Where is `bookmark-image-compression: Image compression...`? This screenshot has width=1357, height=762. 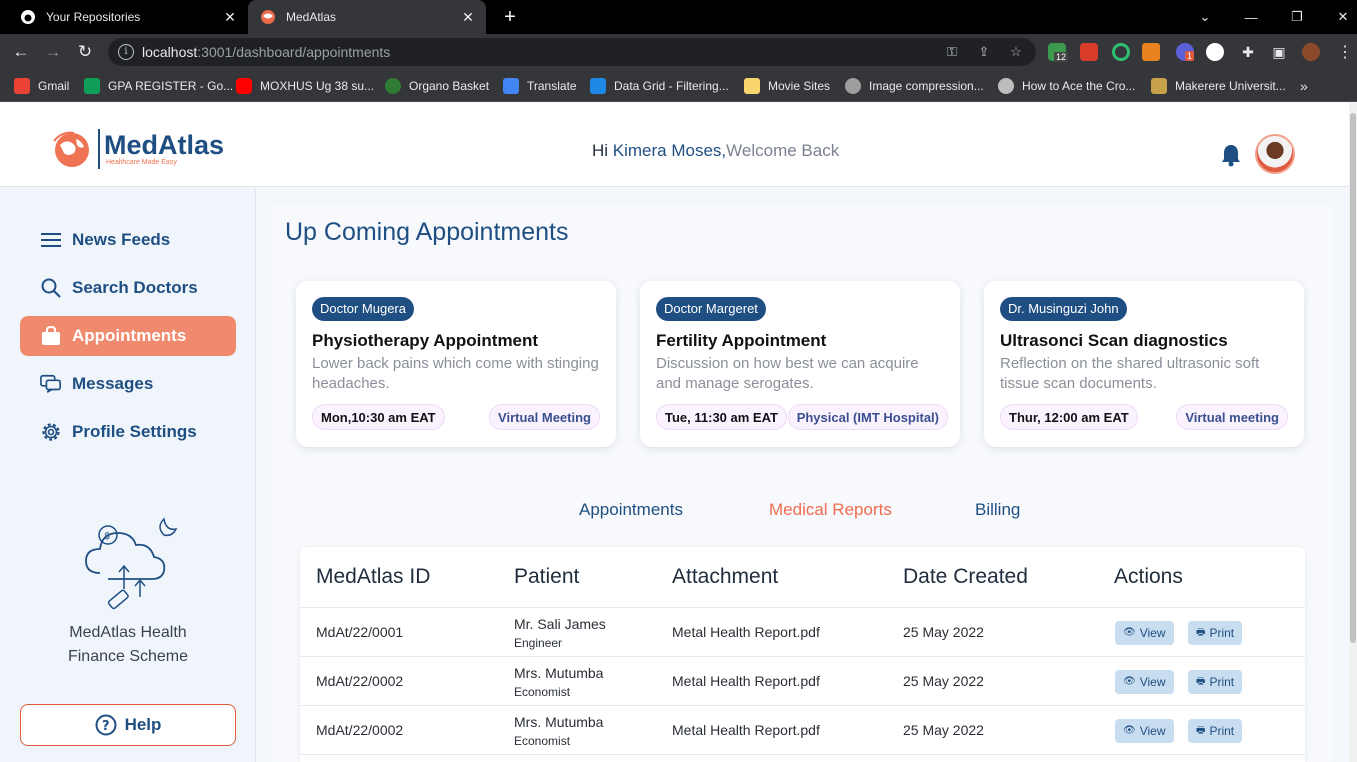
bookmark-image-compression: Image compression... is located at coordinates (914, 86).